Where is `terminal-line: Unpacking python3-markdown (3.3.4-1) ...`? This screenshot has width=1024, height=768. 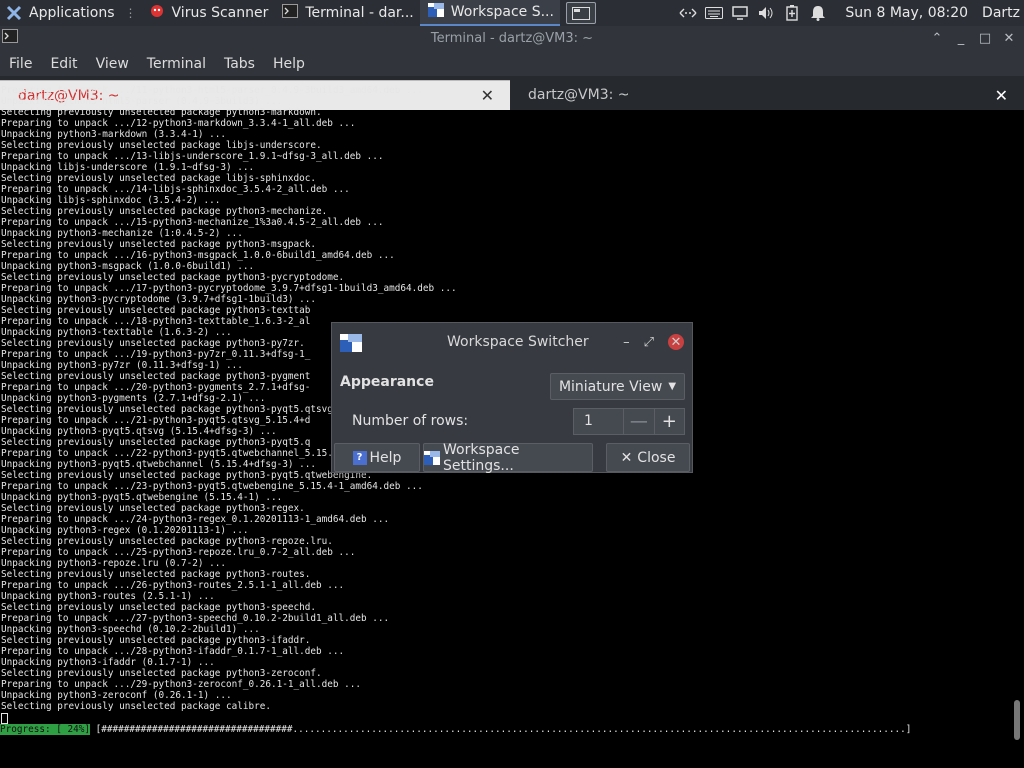 terminal-line: Unpacking python3-markdown (3.3.4-1) ... is located at coordinates (114, 134).